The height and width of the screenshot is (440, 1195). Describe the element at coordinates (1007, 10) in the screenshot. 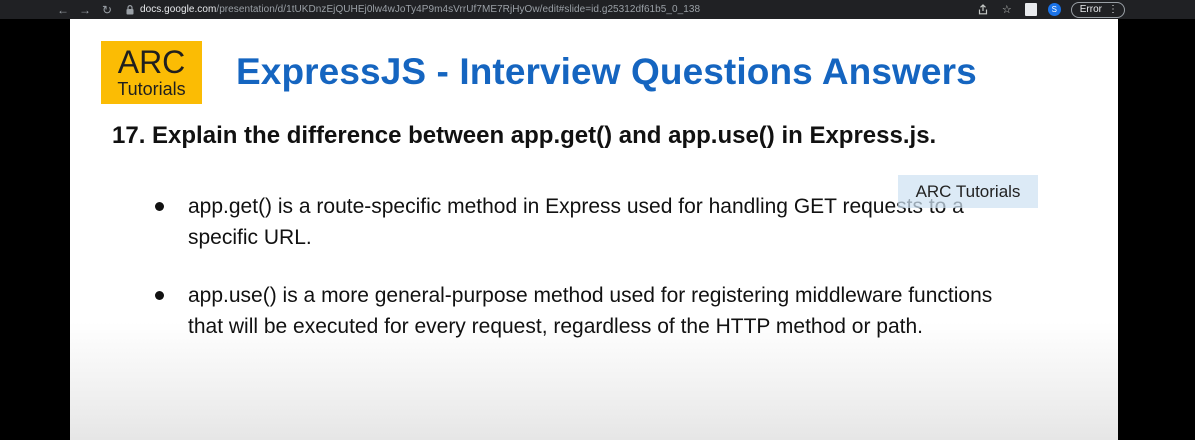

I see `star-icon: ☆` at that location.